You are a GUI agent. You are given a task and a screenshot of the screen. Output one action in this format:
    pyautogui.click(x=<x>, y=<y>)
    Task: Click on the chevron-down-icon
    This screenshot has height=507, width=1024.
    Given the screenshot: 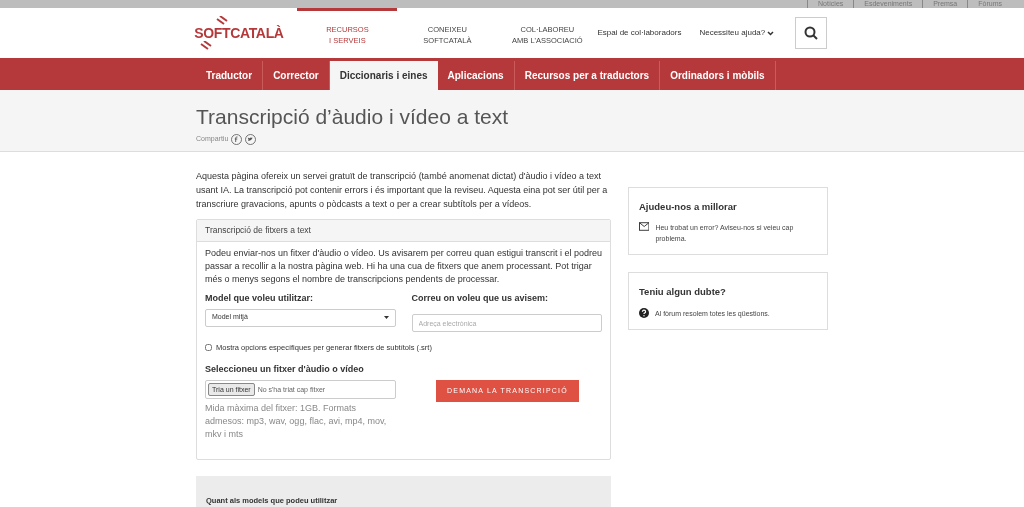 What is the action you would take?
    pyautogui.click(x=771, y=33)
    